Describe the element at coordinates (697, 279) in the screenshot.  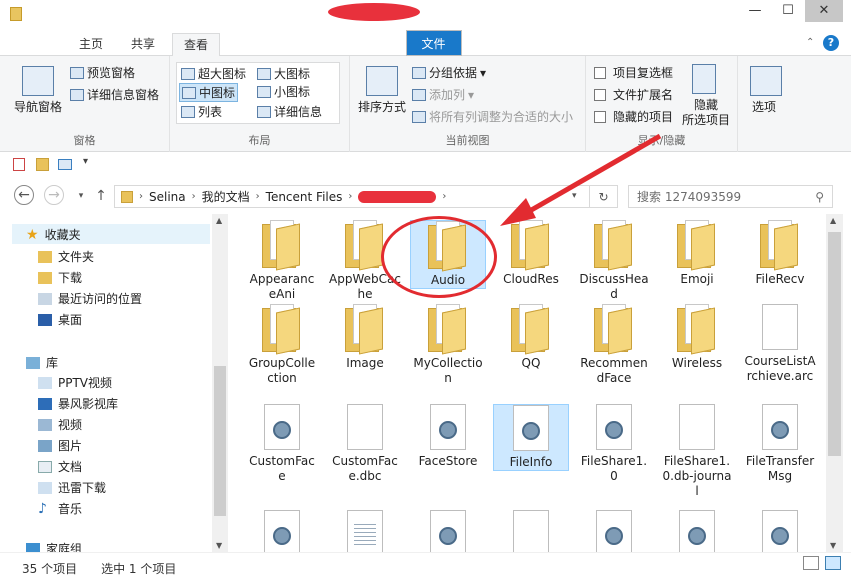
I see `file-item-label: Emoji` at that location.